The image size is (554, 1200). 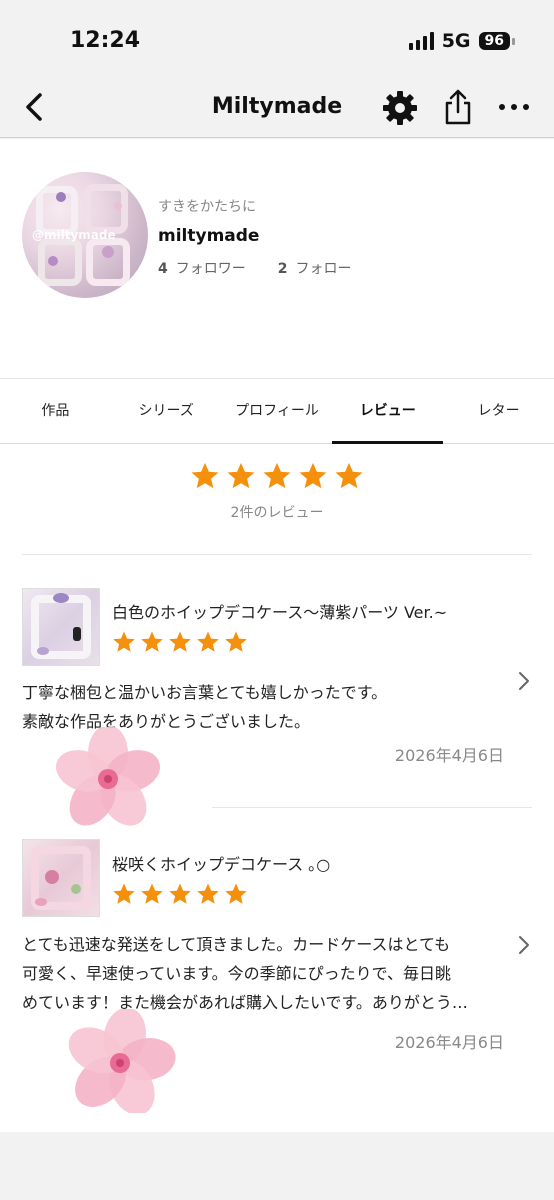 What do you see at coordinates (456, 41) in the screenshot?
I see `network-type: 5G` at bounding box center [456, 41].